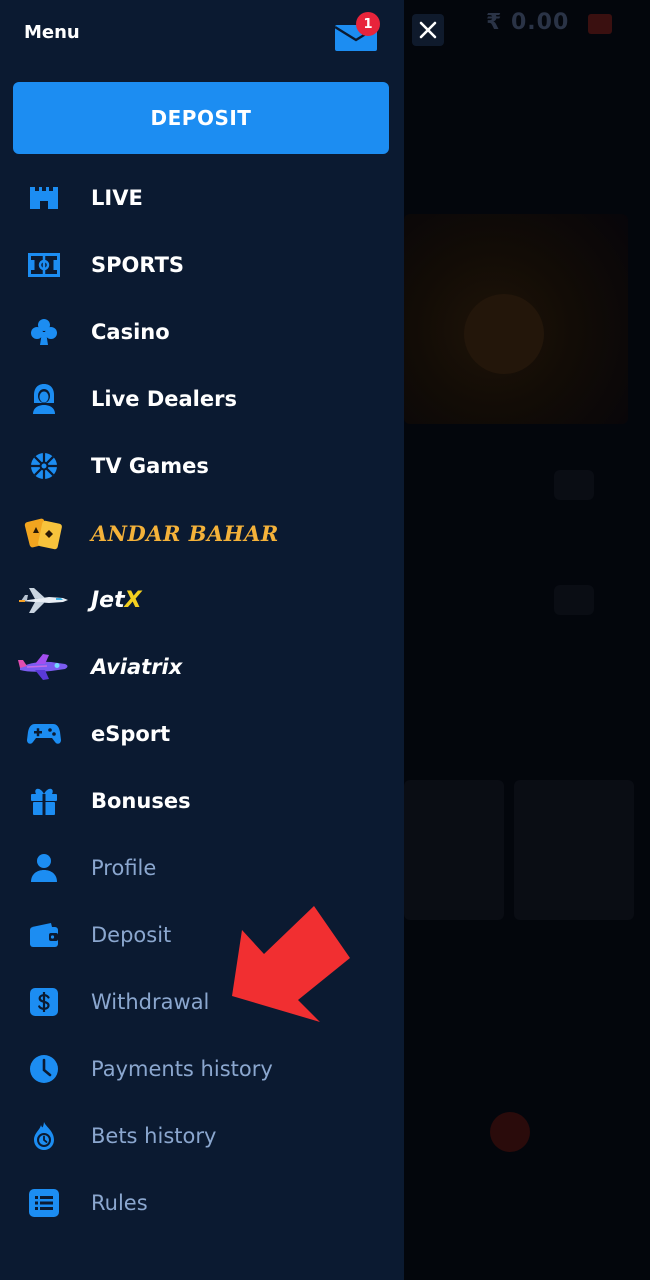 Image resolution: width=650 pixels, height=1280 pixels. What do you see at coordinates (202, 868) in the screenshot?
I see `menu-item-profile: Profile` at bounding box center [202, 868].